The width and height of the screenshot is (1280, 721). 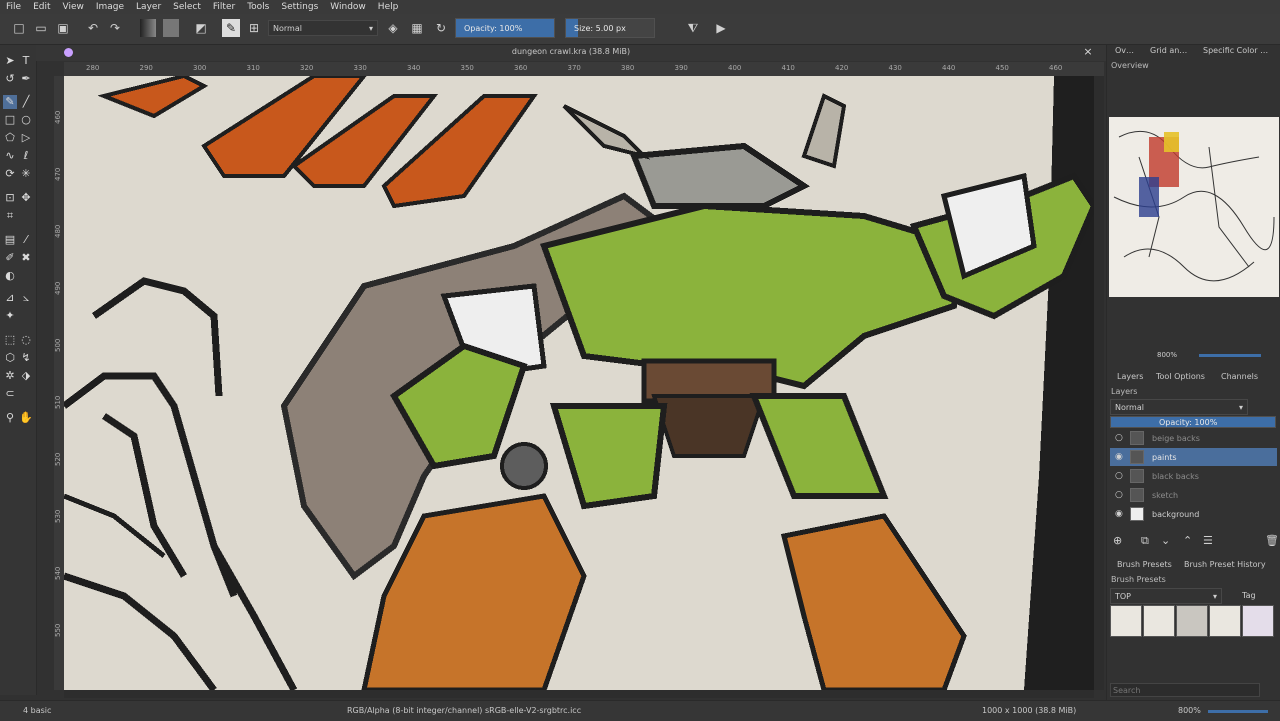 What do you see at coordinates (10, 61) in the screenshot?
I see `select-shapes-icon: ➤` at bounding box center [10, 61].